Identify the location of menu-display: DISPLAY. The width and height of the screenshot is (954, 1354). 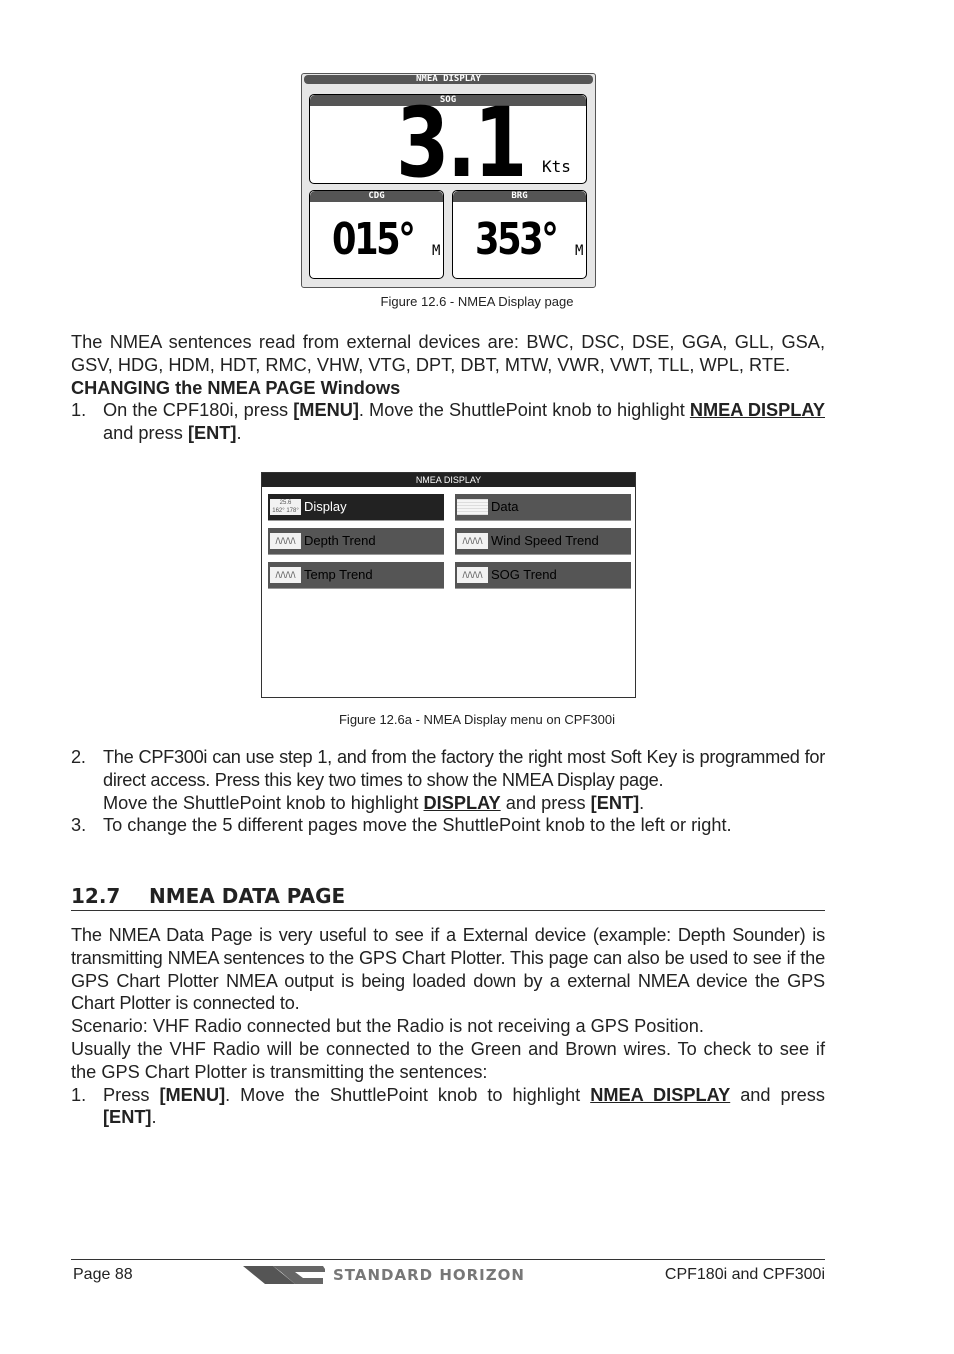
(462, 802).